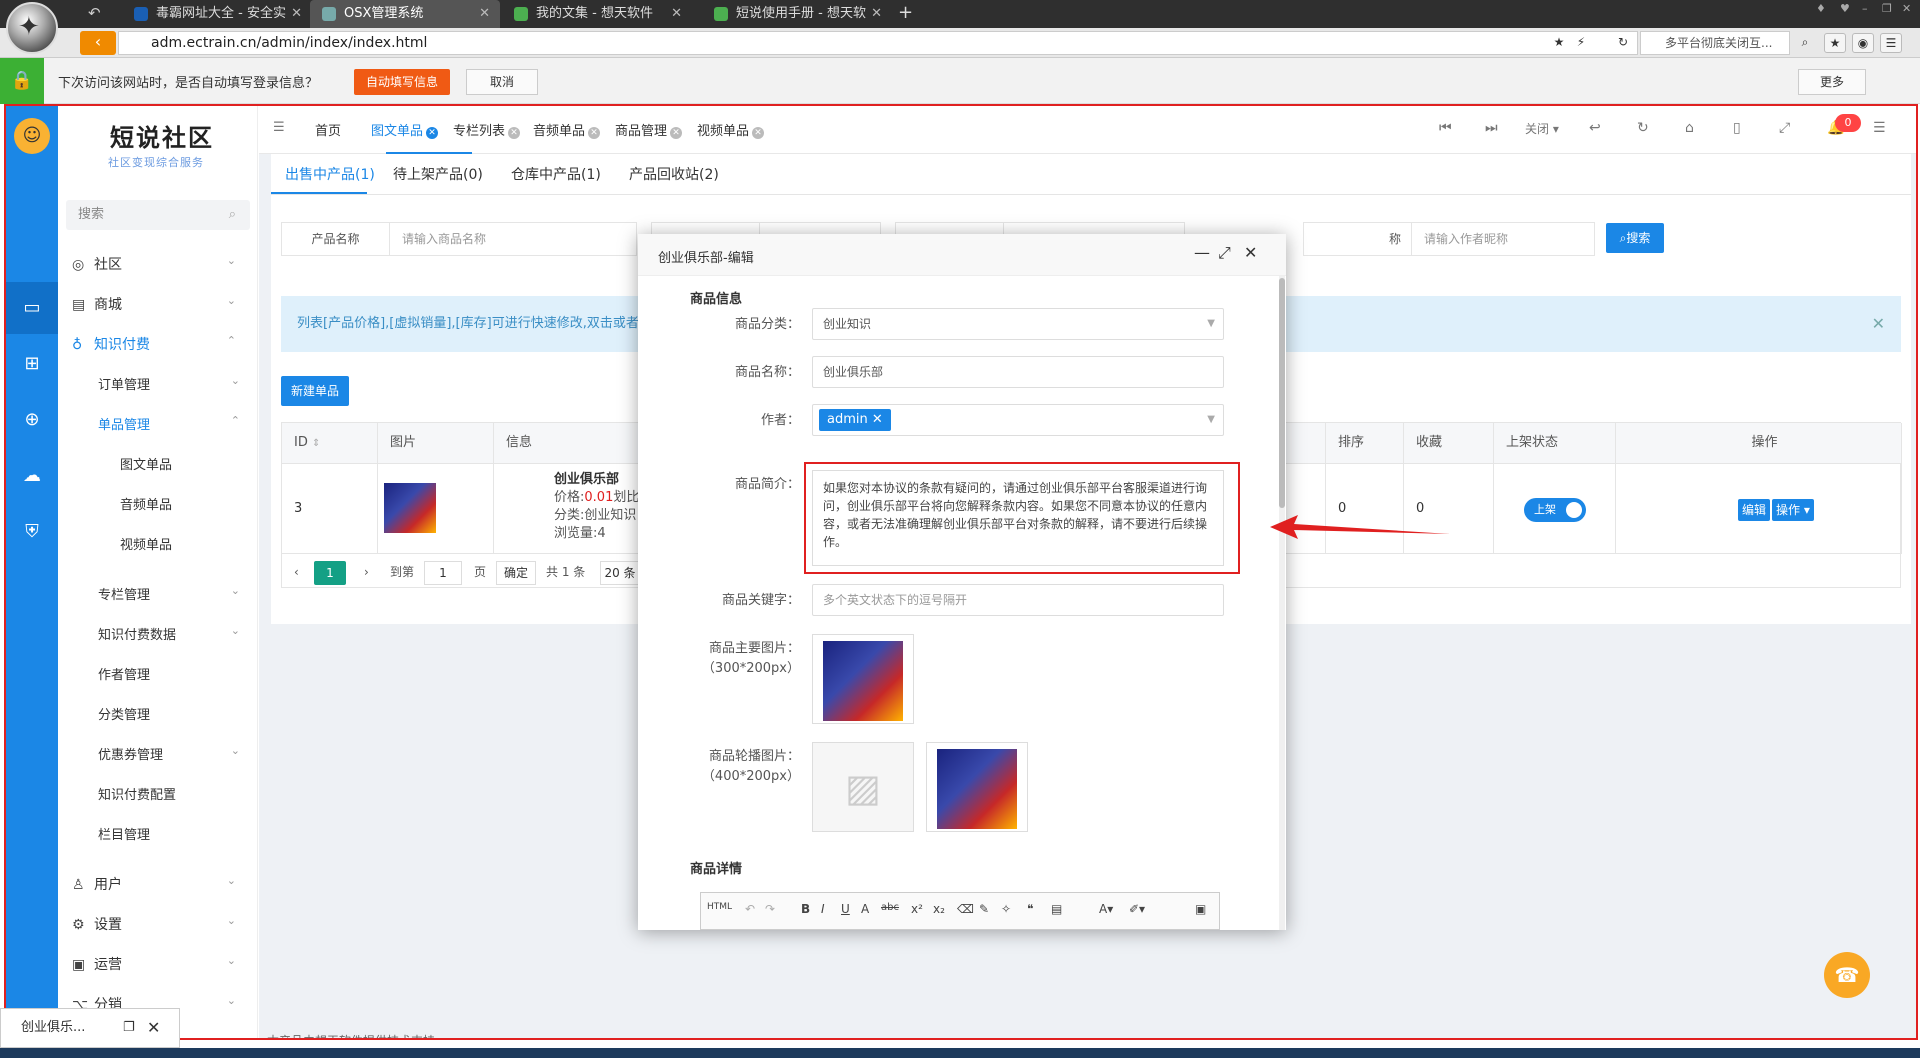 The image size is (1920, 1058). Describe the element at coordinates (597, 14) in the screenshot. I see `browser-tab-3: 我的文集 - 想天软件 ✕` at that location.